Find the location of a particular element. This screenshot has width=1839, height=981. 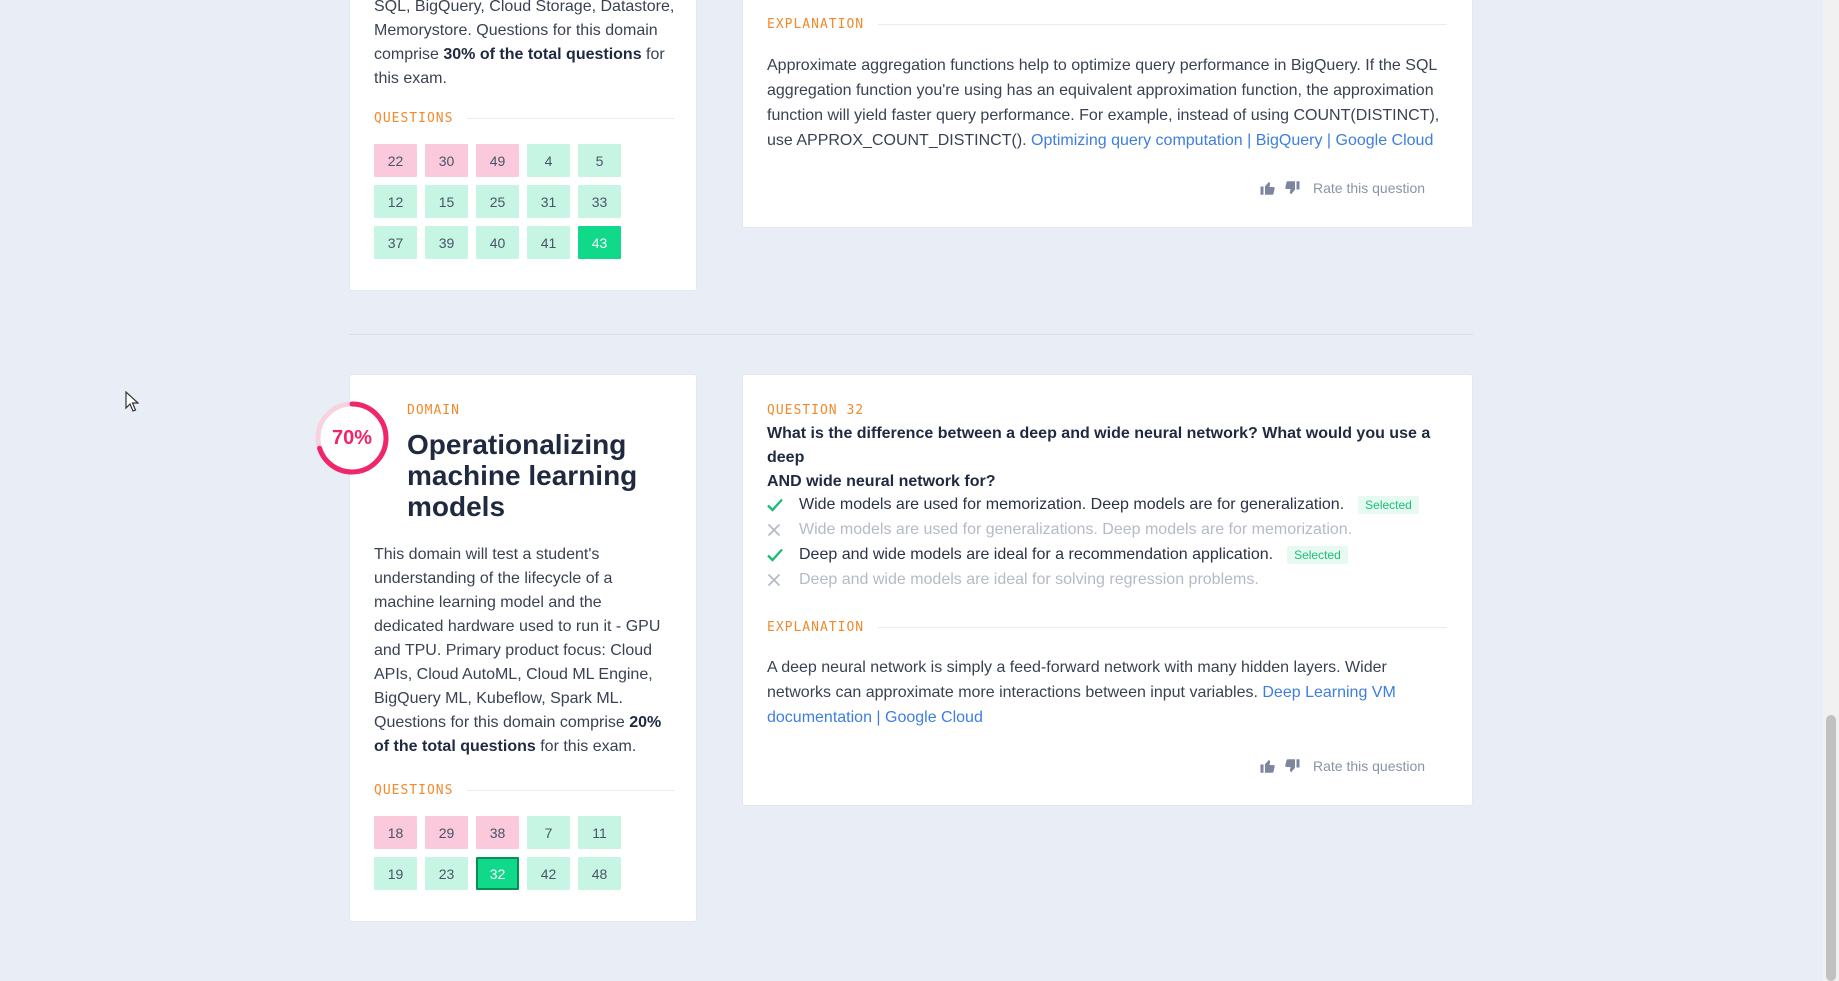

question-number-button: 7 is located at coordinates (548, 832).